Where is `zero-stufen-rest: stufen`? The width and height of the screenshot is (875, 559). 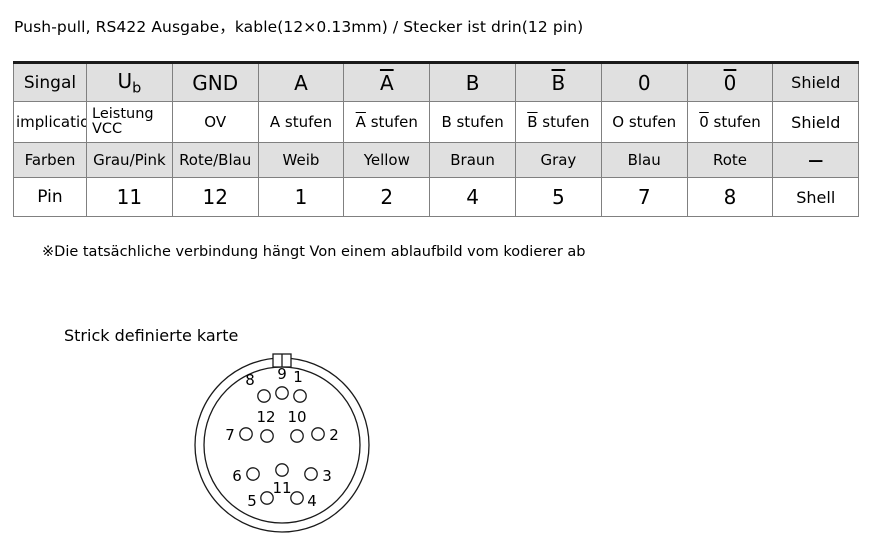
zero-stufen-rest: stufen is located at coordinates (734, 122).